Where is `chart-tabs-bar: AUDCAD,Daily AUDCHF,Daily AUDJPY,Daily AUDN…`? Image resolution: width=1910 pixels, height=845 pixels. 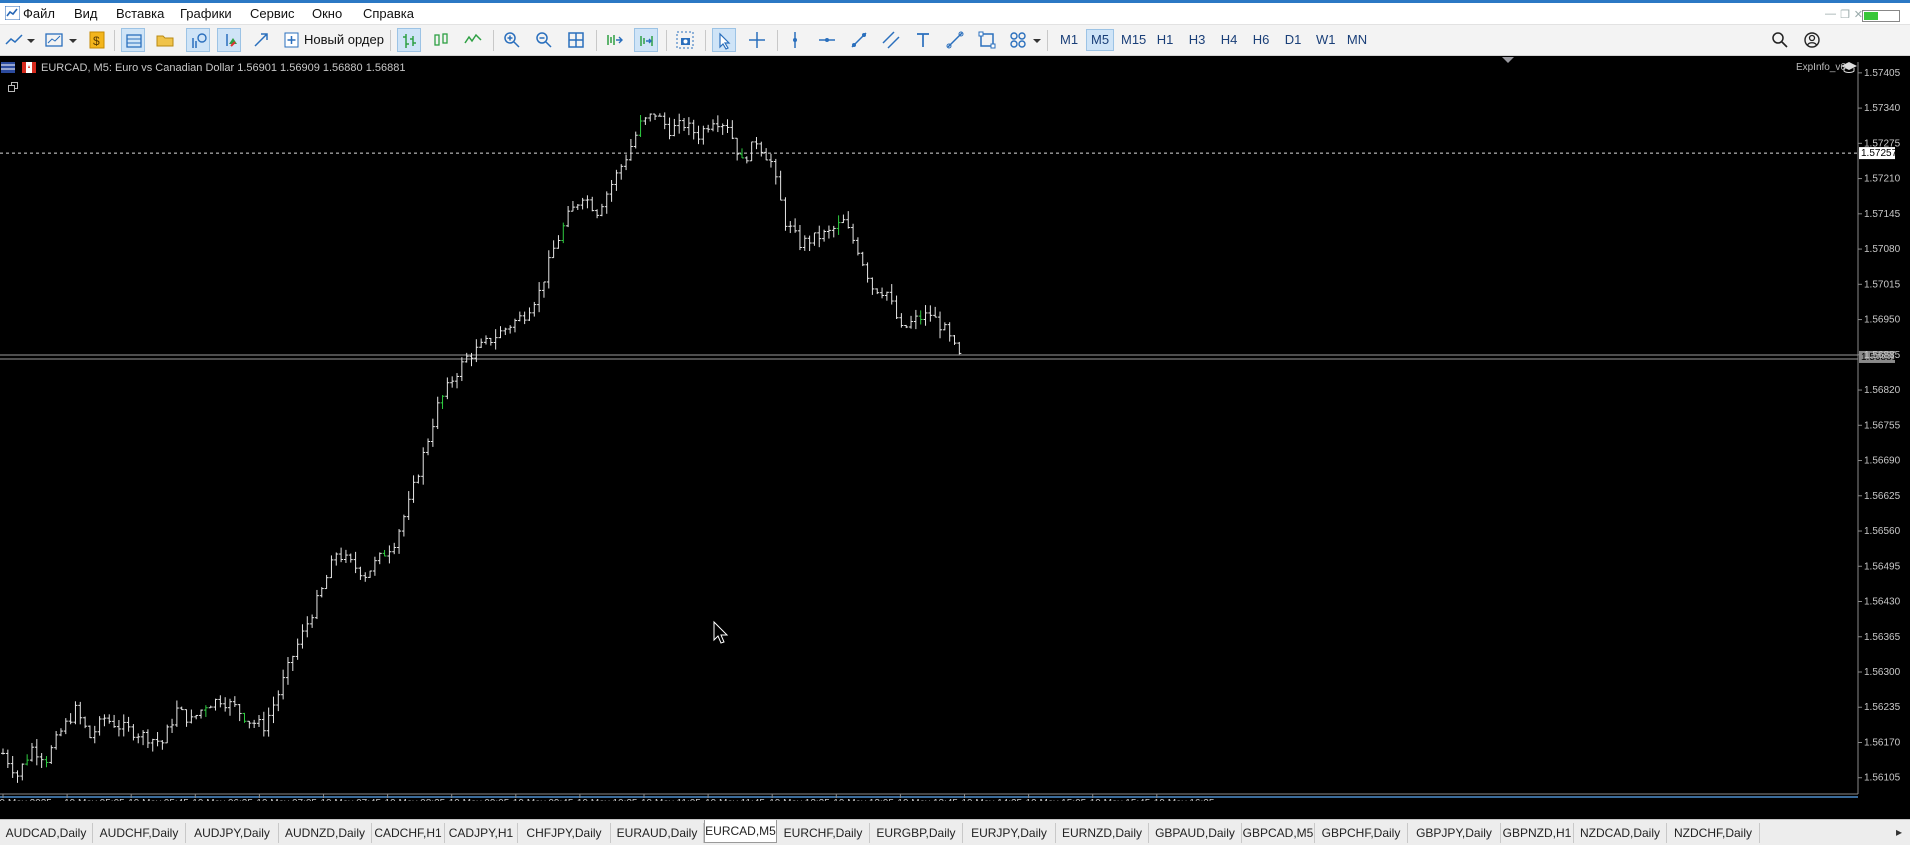 chart-tabs-bar: AUDCAD,Daily AUDCHF,Daily AUDJPY,Daily AUDN… is located at coordinates (955, 832).